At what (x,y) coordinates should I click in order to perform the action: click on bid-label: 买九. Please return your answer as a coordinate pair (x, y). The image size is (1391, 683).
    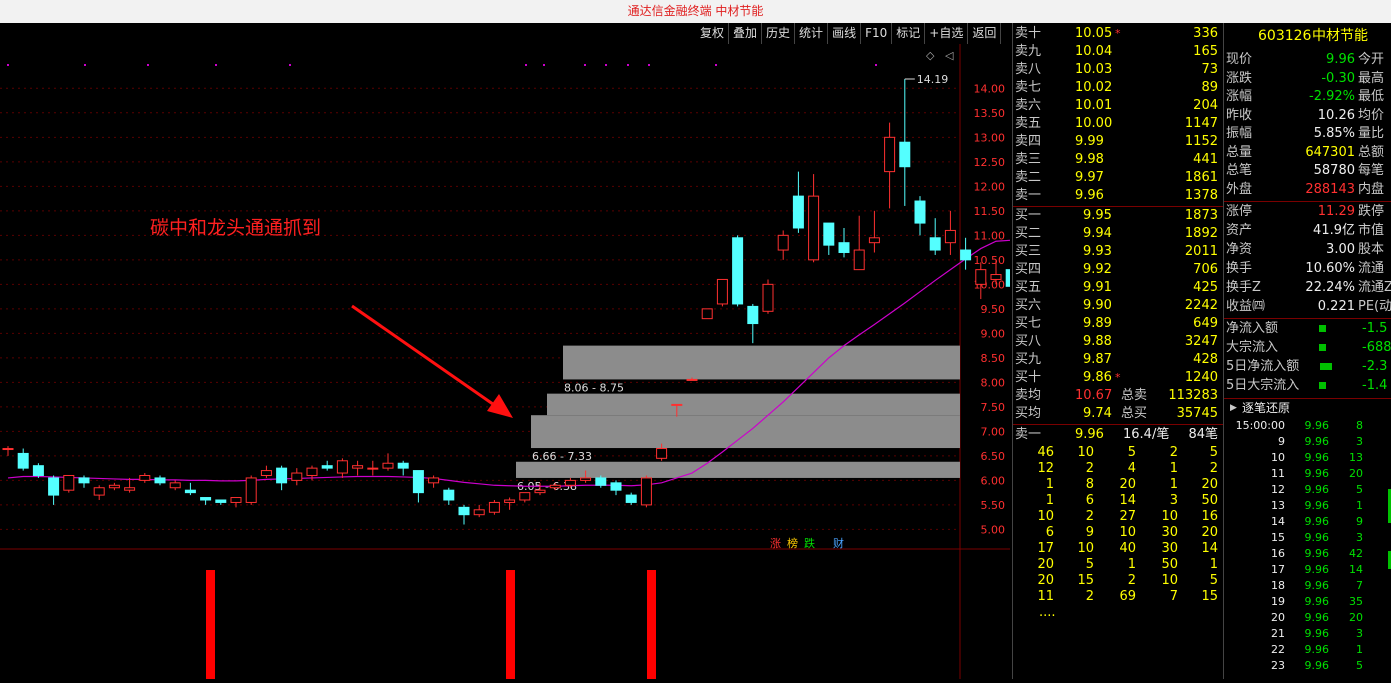
    Looking at the image, I should click on (1028, 359).